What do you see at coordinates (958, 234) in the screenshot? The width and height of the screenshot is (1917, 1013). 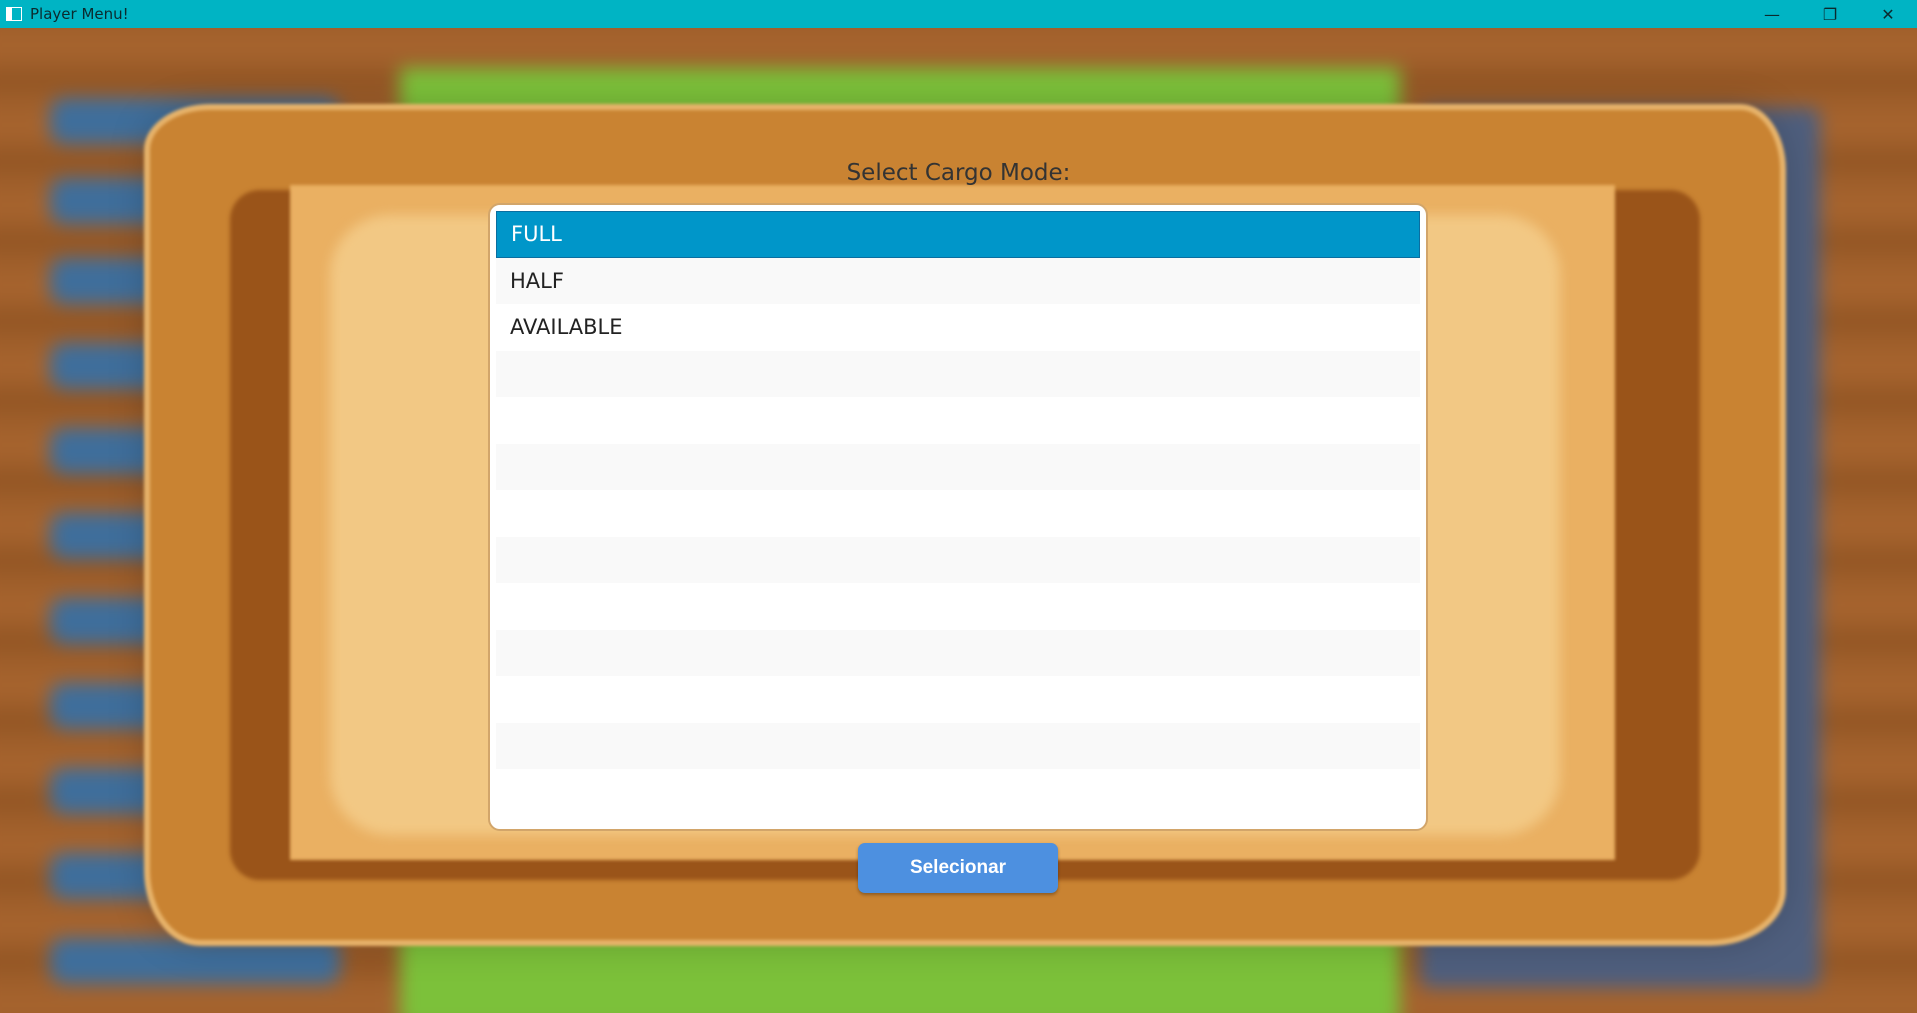 I see `list-item-full: FULL` at bounding box center [958, 234].